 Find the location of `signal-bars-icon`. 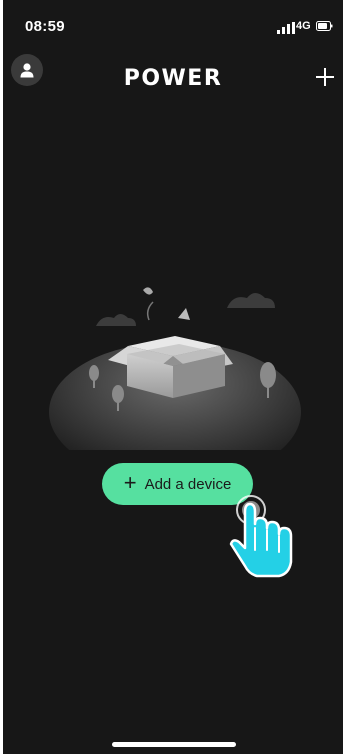

signal-bars-icon is located at coordinates (286, 28).